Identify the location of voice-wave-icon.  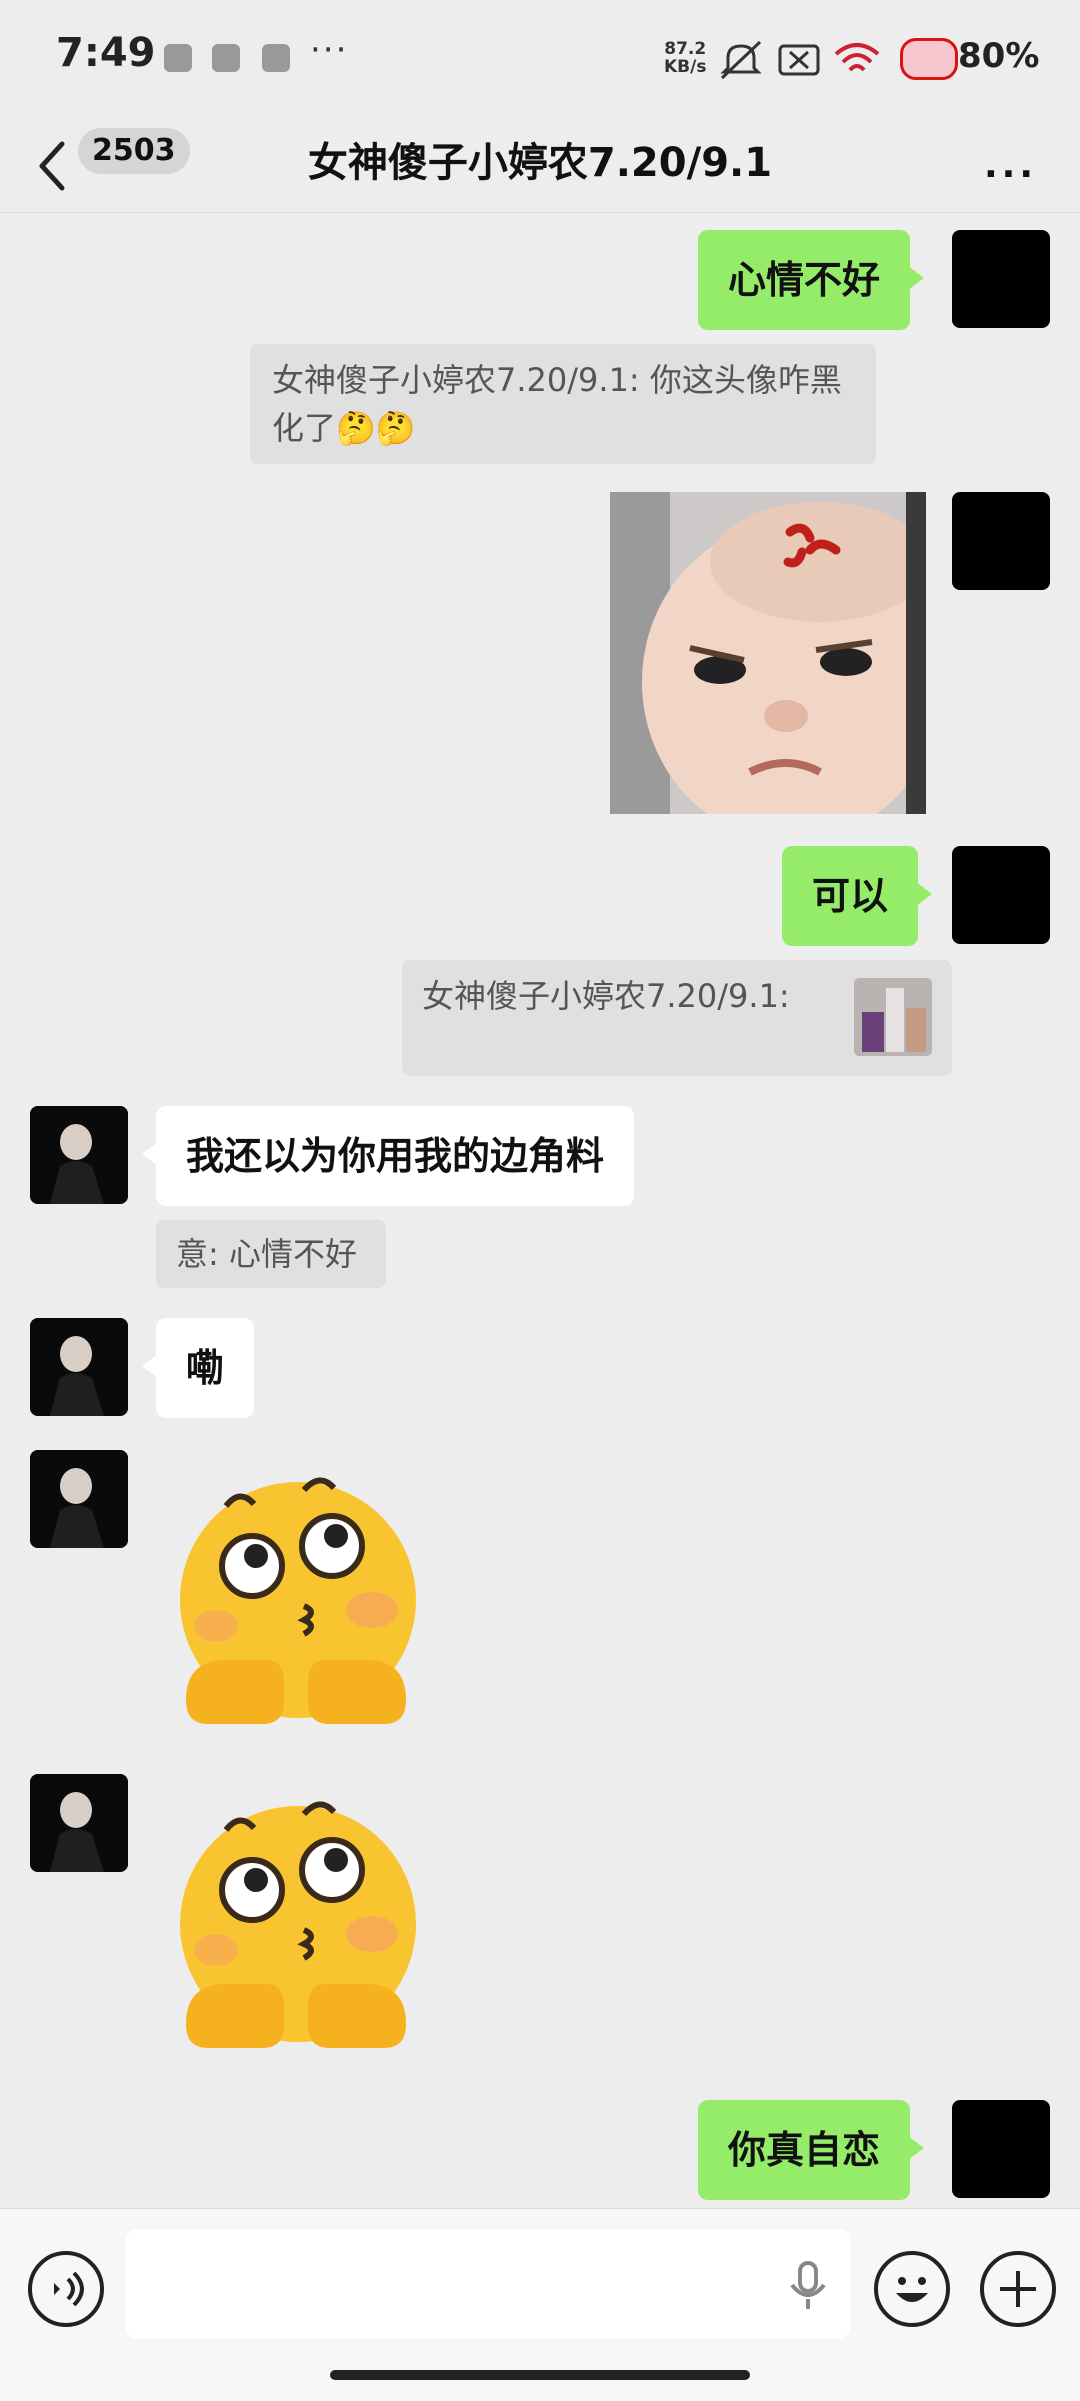
(69, 2289).